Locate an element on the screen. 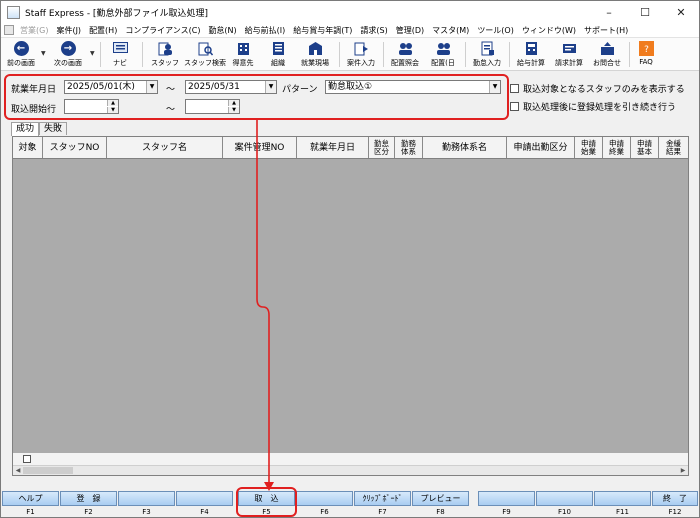 The width and height of the screenshot is (700, 518). fkey-f2-register: 登 録 is located at coordinates (88, 498).